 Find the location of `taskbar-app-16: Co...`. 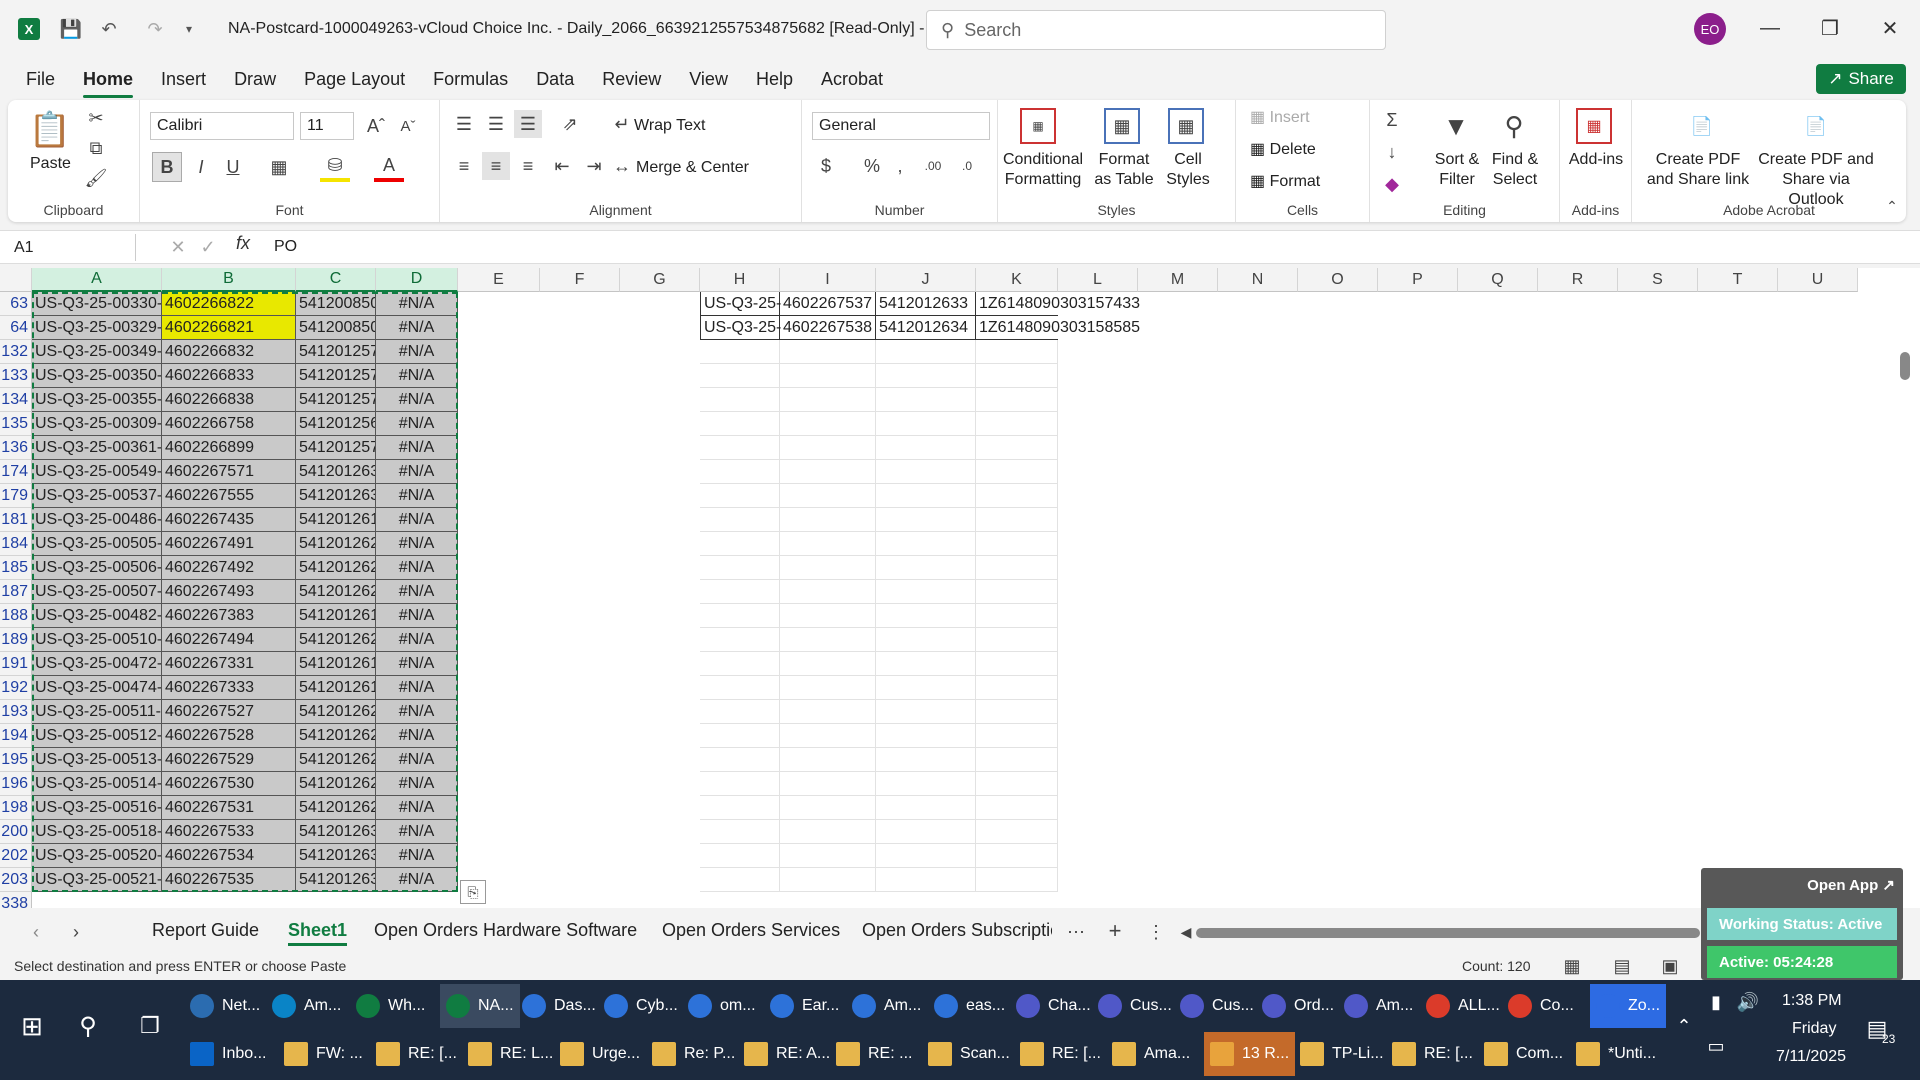

taskbar-app-16: Co... is located at coordinates (1541, 1006).